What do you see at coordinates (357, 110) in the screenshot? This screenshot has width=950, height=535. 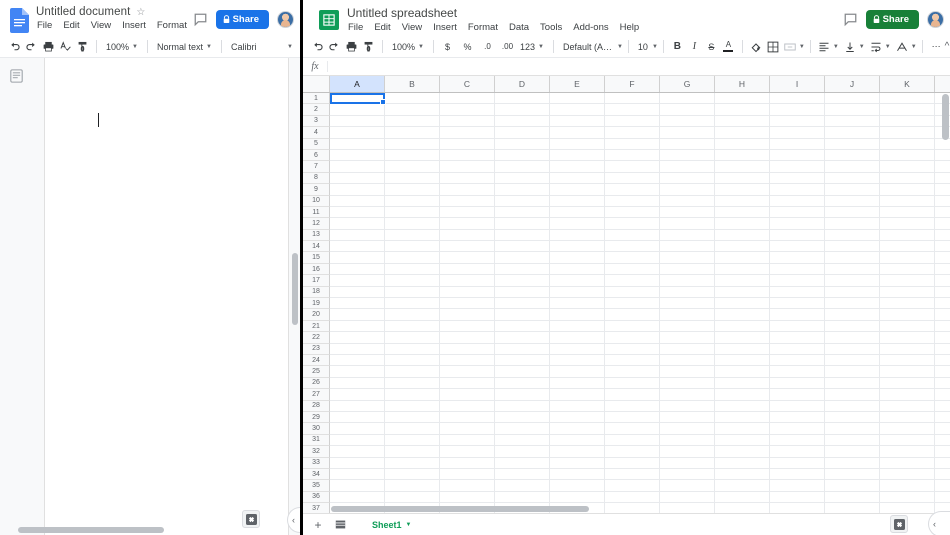 I see `cell-A2` at bounding box center [357, 110].